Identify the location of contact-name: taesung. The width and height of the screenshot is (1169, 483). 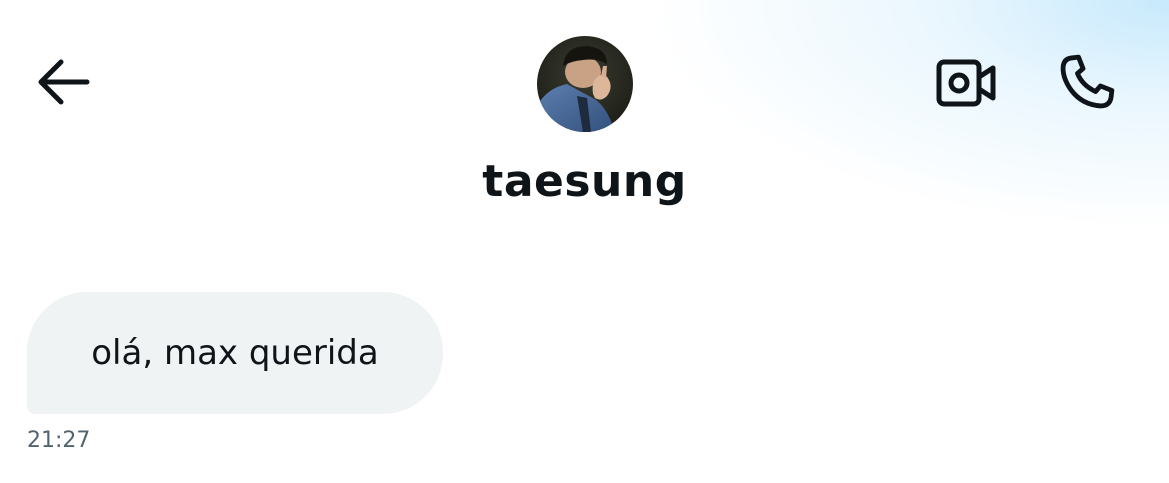
(584, 182).